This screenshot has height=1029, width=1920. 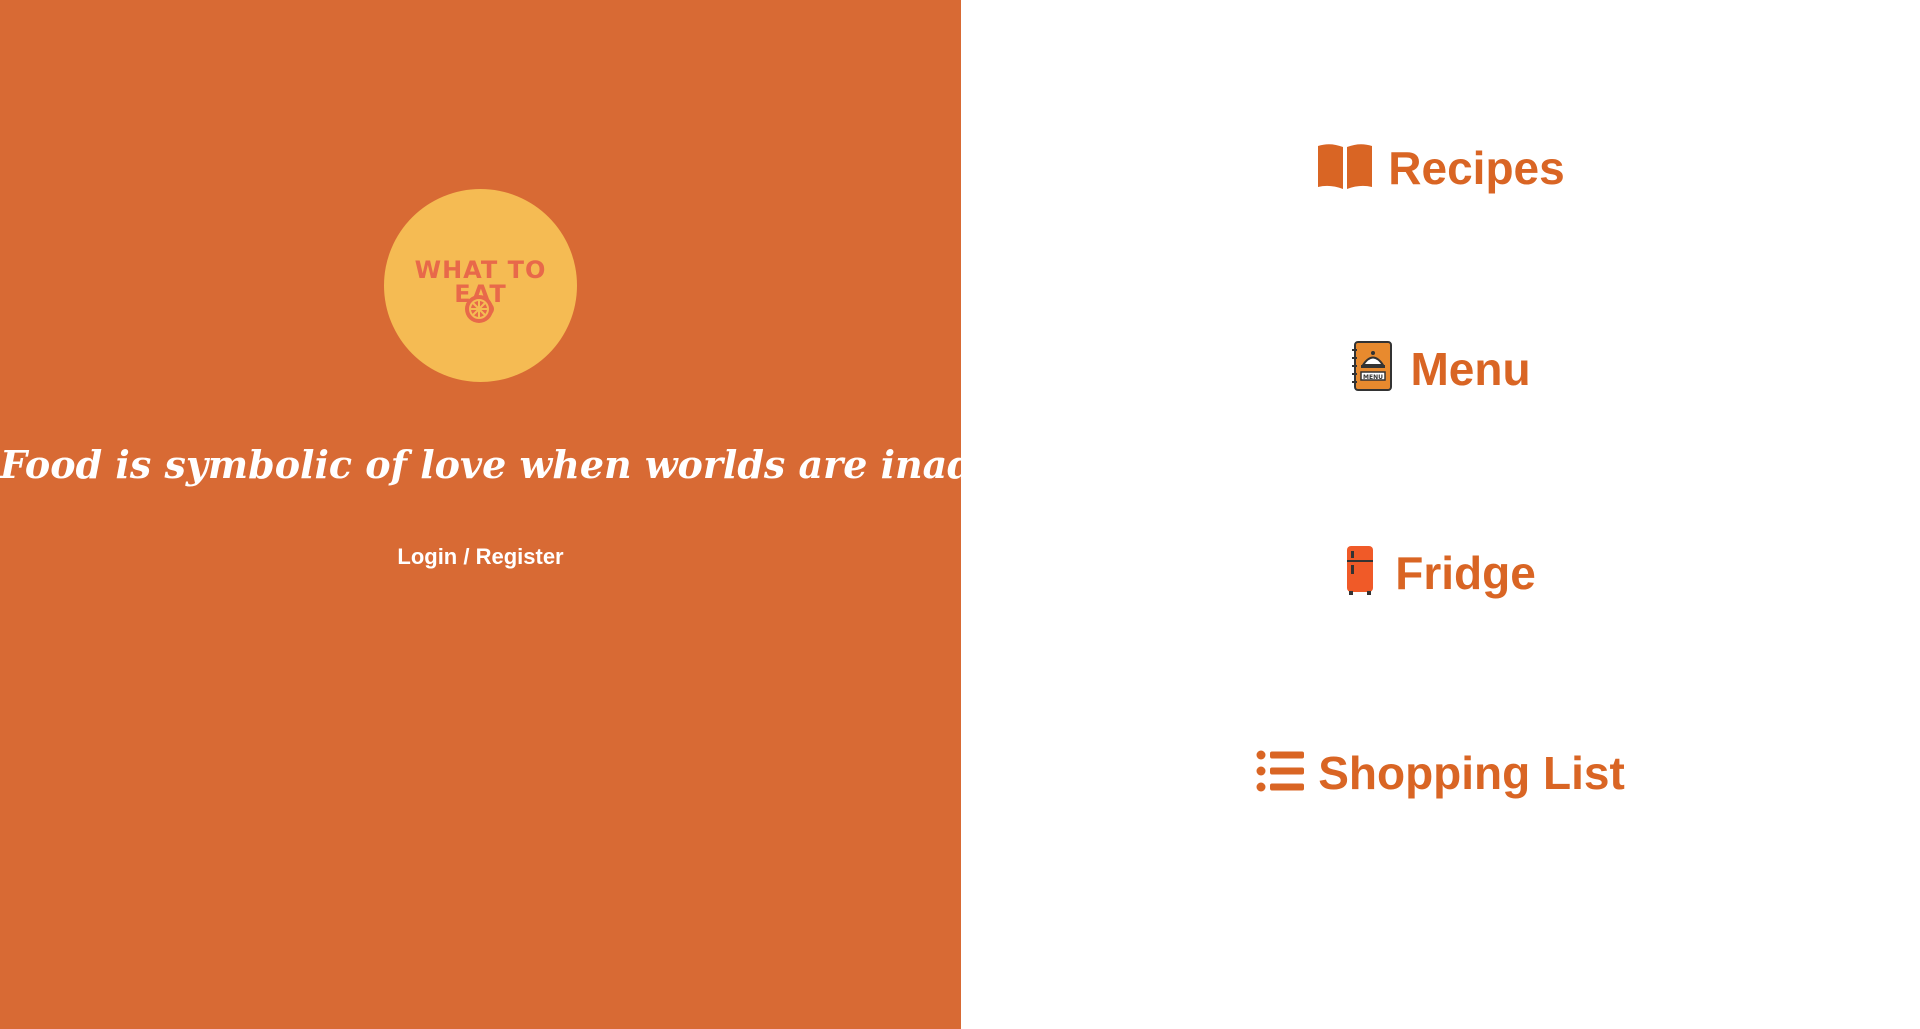 I want to click on fridge-icon, so click(x=1360, y=572).